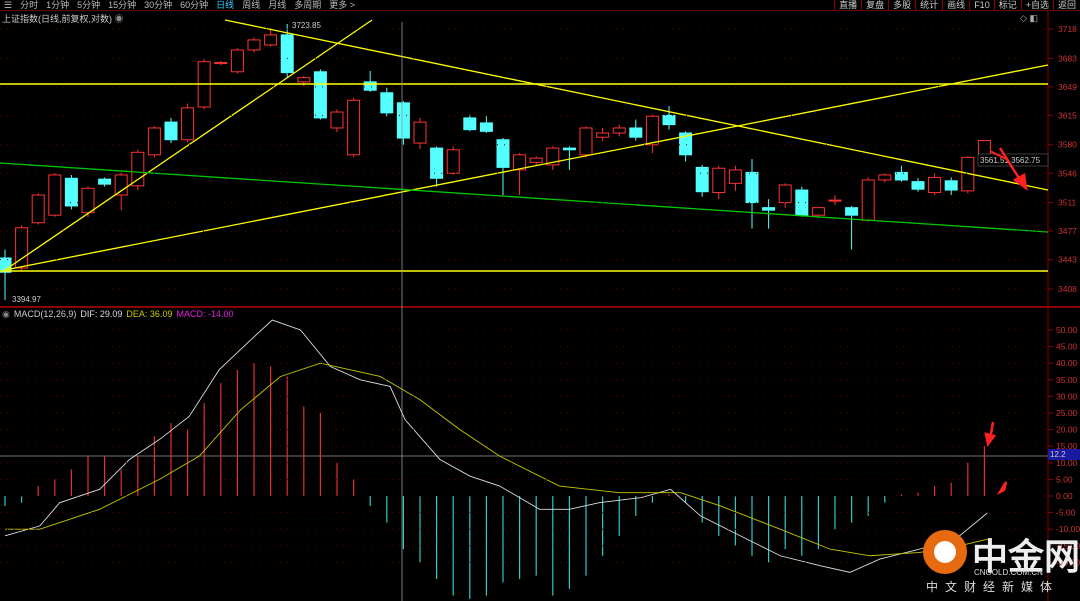 The image size is (1080, 601). What do you see at coordinates (158, 5) in the screenshot?
I see `tab-period: 30分钟` at bounding box center [158, 5].